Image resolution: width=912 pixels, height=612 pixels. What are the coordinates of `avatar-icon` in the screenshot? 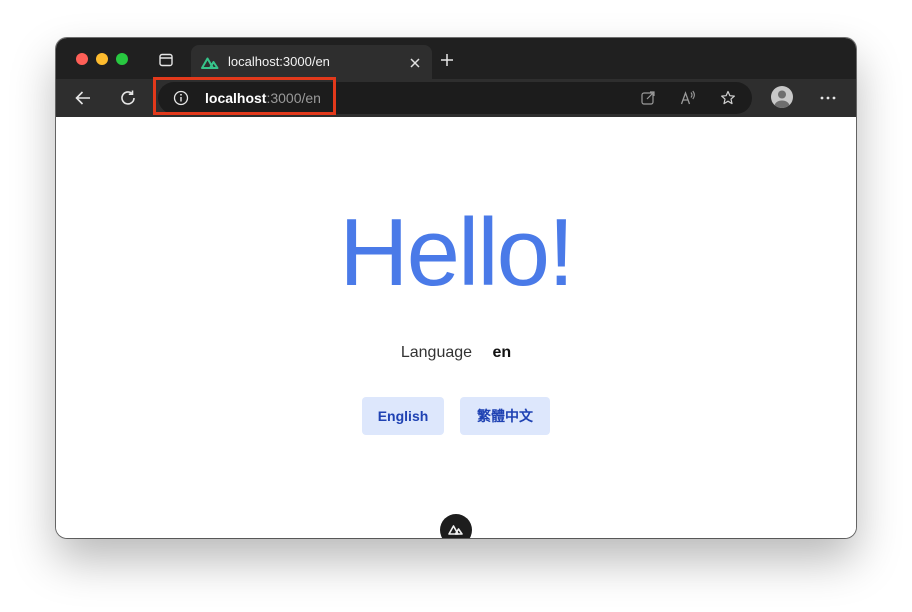 It's located at (782, 97).